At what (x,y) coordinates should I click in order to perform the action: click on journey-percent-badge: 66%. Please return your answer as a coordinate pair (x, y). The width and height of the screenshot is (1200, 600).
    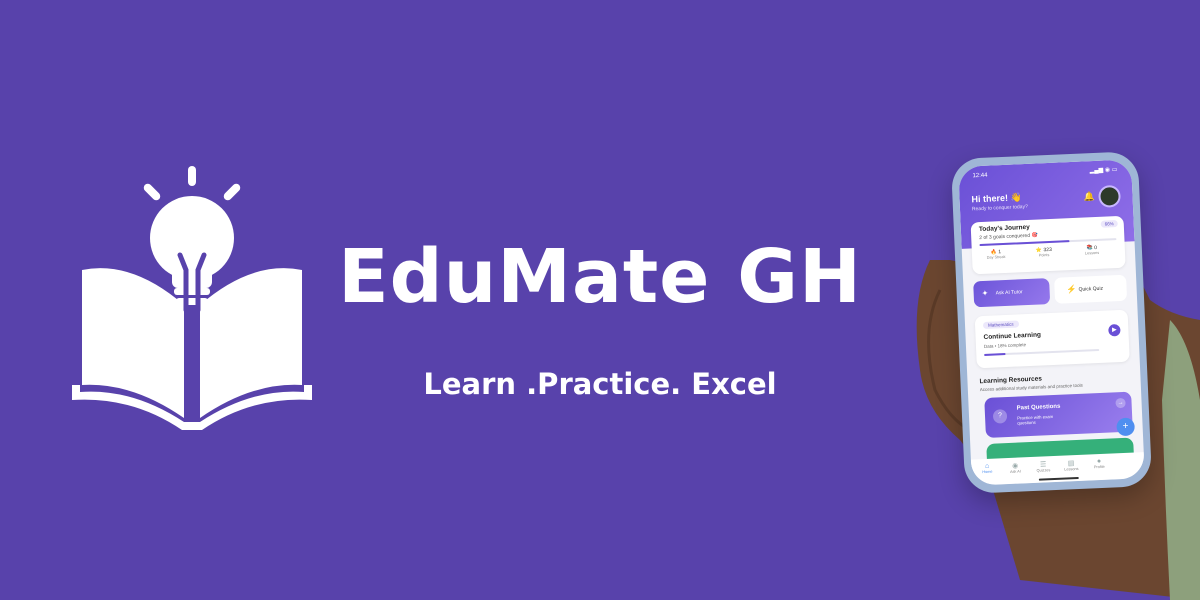
    Looking at the image, I should click on (1109, 224).